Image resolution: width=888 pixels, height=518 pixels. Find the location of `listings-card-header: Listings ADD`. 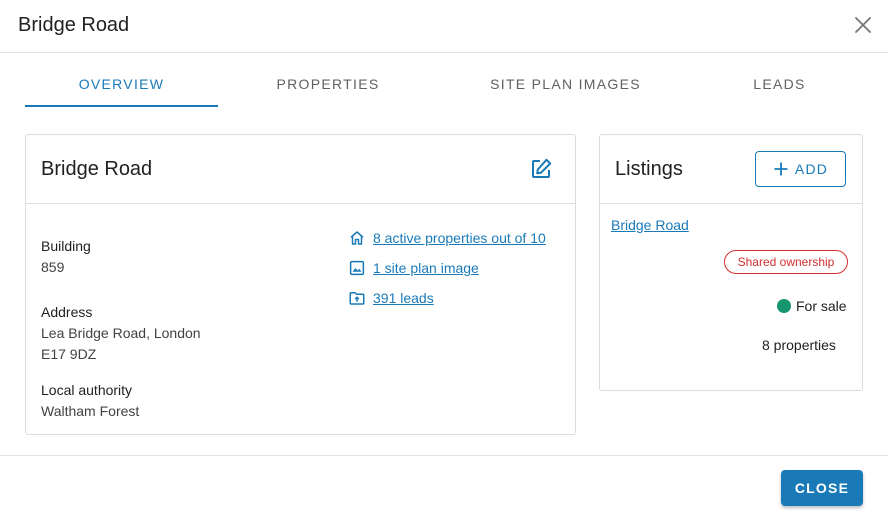

listings-card-header: Listings ADD is located at coordinates (731, 169).